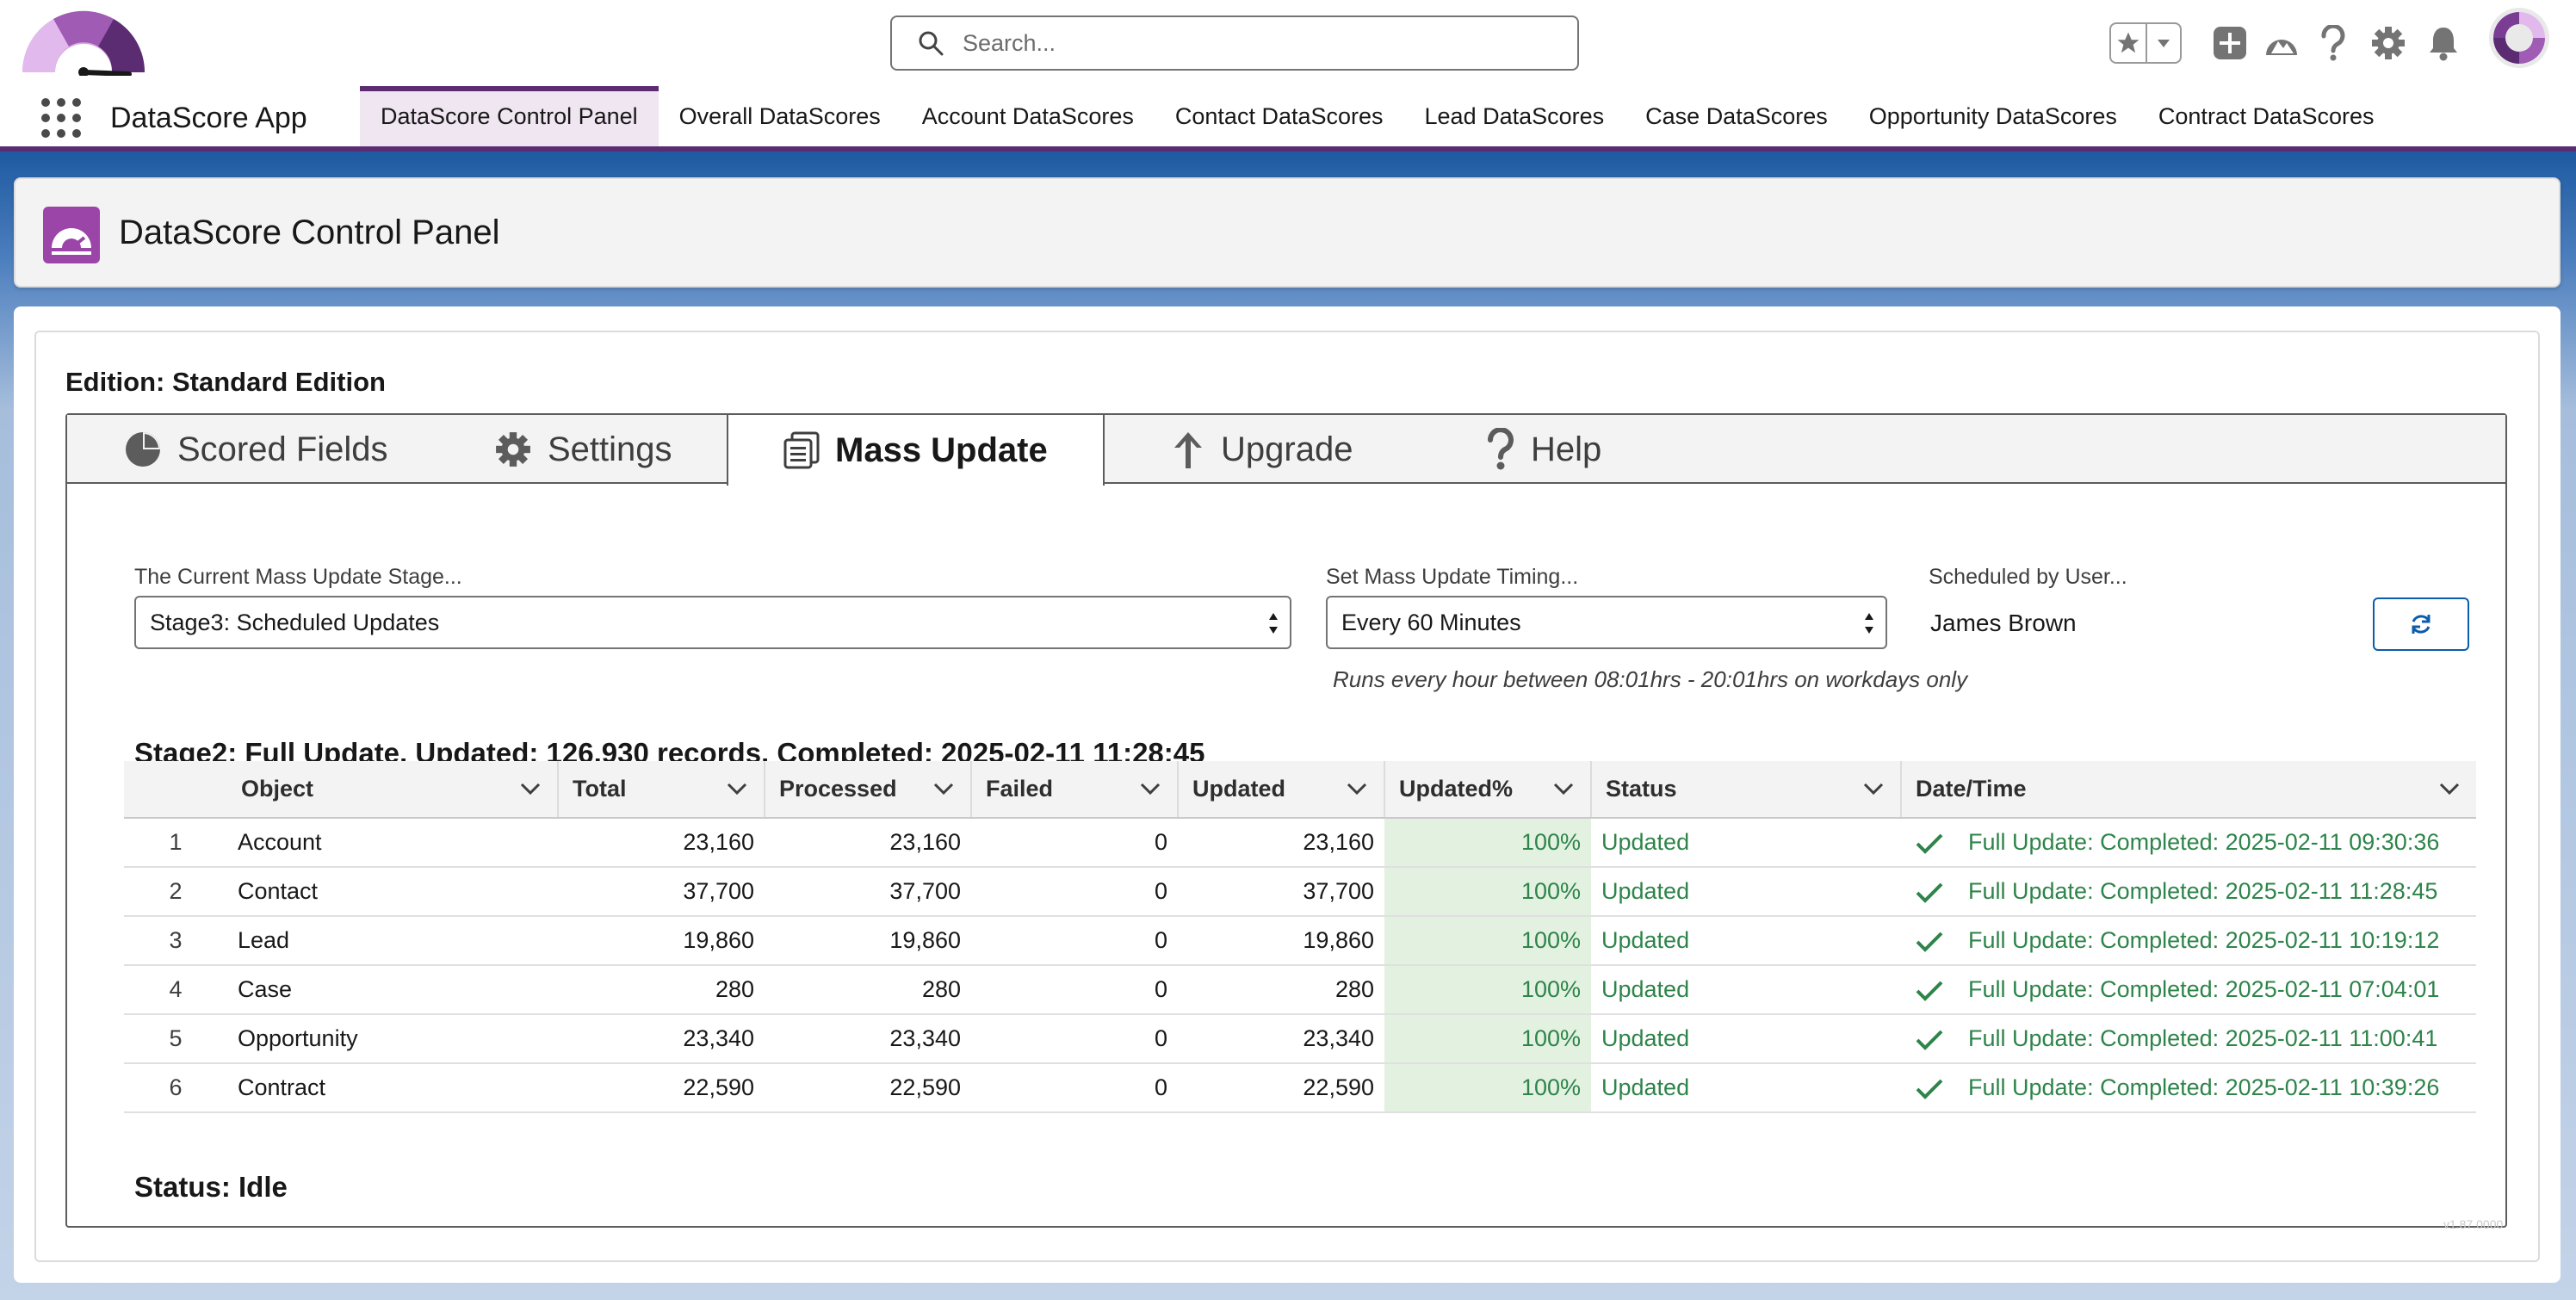  I want to click on cell-processed: 23,340, so click(868, 1039).